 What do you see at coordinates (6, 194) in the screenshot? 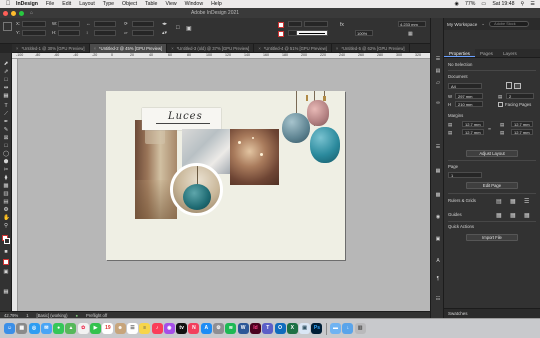
I see `gradient-feather-tool-icon: ▥` at bounding box center [6, 194].